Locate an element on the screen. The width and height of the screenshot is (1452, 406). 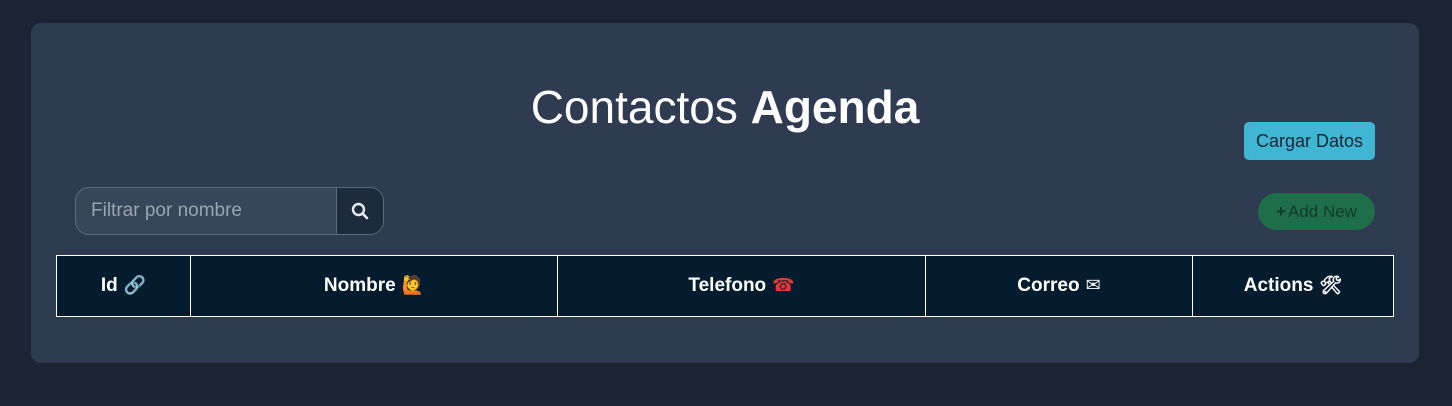
page-title: Contactos Agenda is located at coordinates (725, 107).